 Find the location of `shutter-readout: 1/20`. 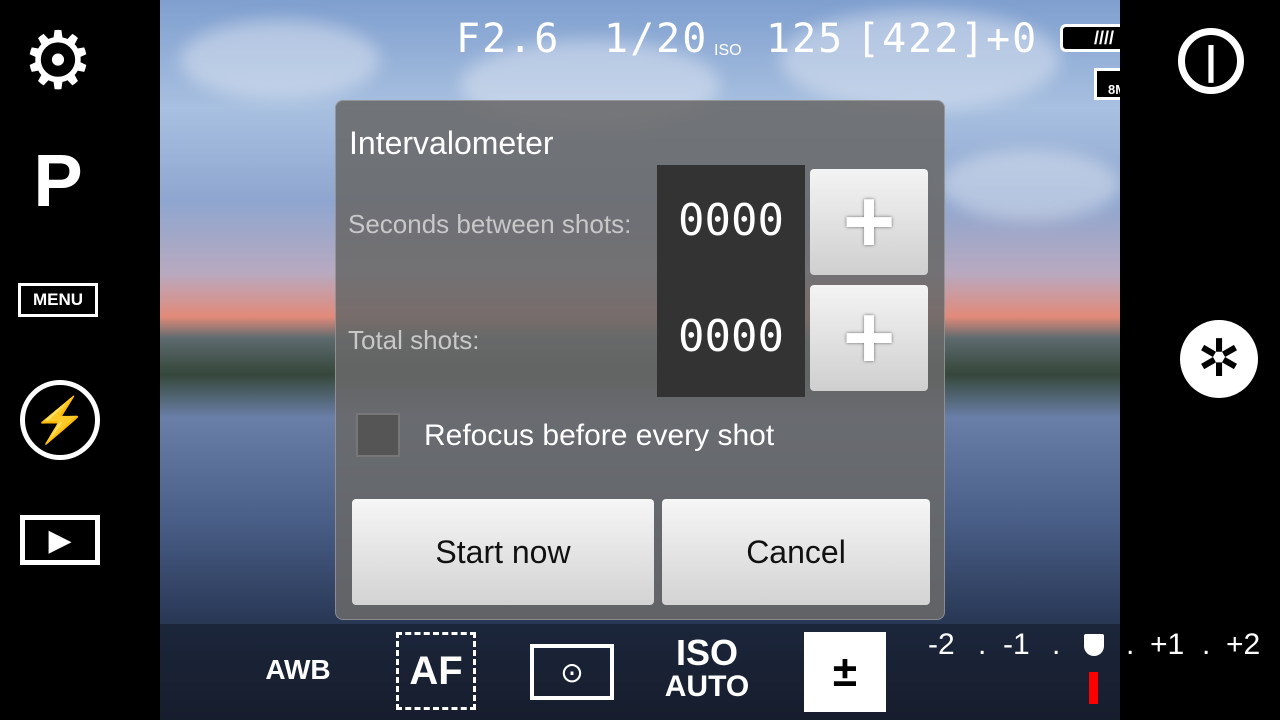

shutter-readout: 1/20 is located at coordinates (656, 39).